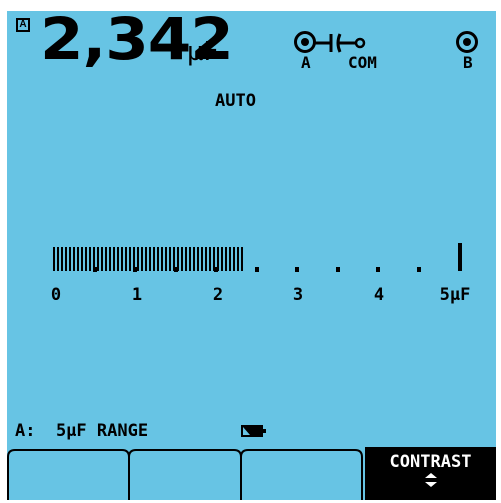 The height and width of the screenshot is (503, 501). Describe the element at coordinates (137, 295) in the screenshot. I see `scale-label-1: 1` at that location.